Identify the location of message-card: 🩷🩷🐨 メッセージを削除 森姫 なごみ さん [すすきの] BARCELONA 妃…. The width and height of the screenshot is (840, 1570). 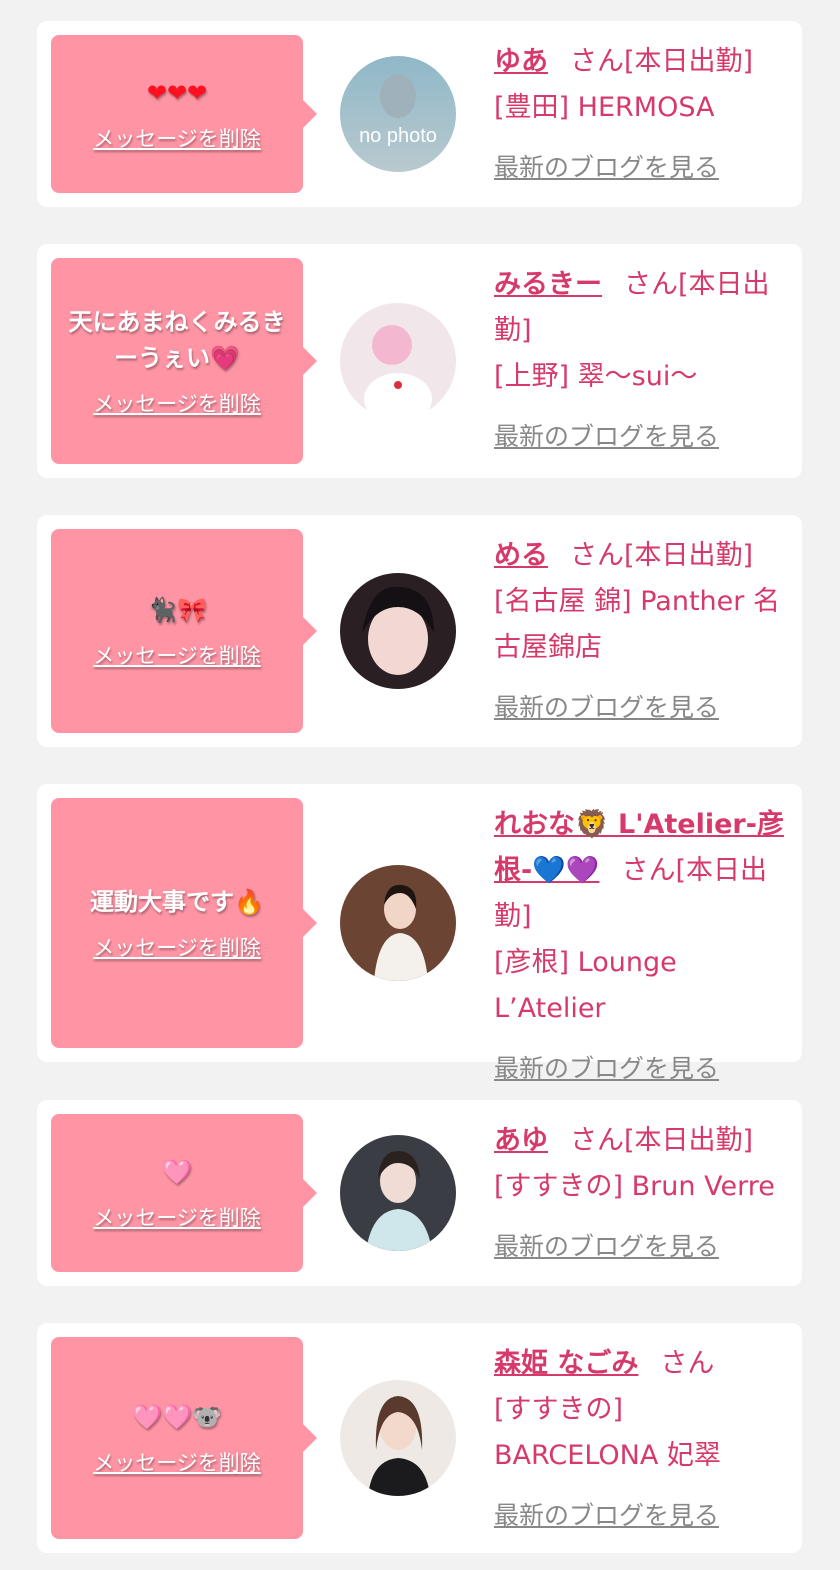
(419, 1438).